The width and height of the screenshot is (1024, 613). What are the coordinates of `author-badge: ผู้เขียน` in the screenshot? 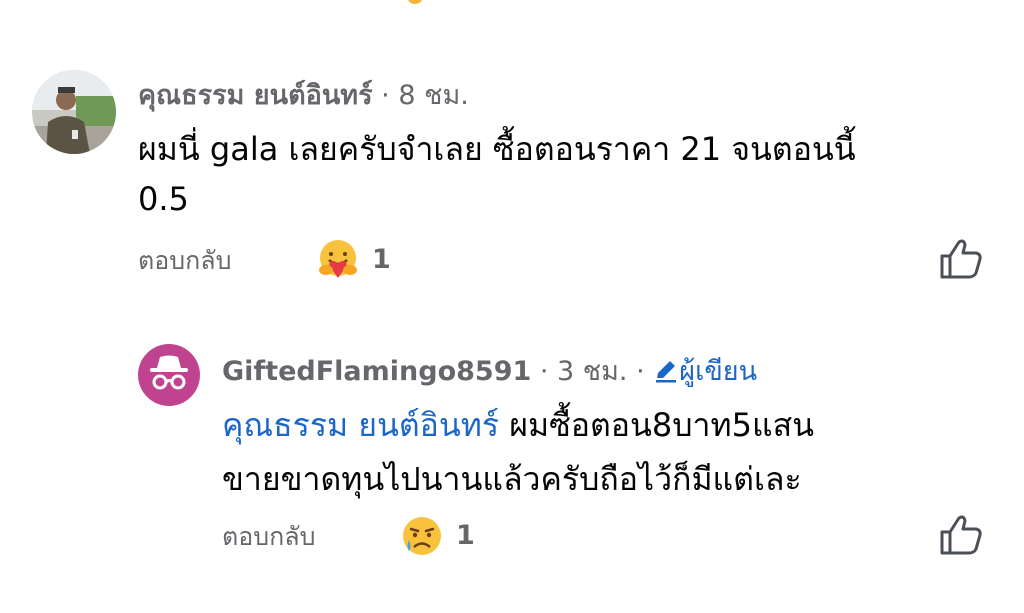 It's located at (705, 371).